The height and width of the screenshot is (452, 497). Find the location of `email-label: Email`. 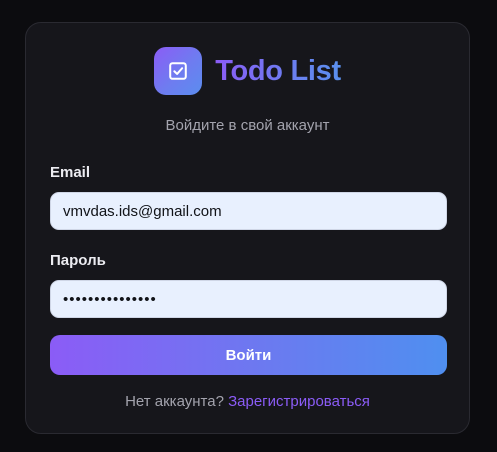

email-label: Email is located at coordinates (70, 172).